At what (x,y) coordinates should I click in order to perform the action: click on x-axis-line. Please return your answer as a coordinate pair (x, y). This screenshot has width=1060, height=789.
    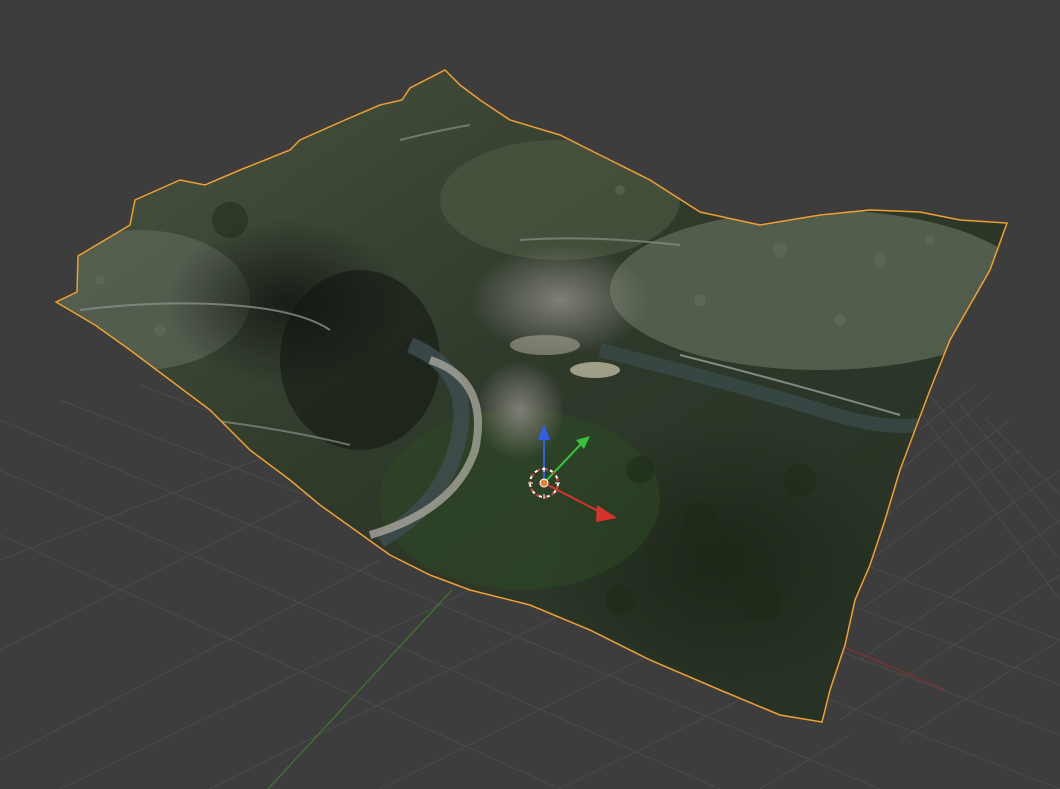
    Looking at the image, I should click on (892, 667).